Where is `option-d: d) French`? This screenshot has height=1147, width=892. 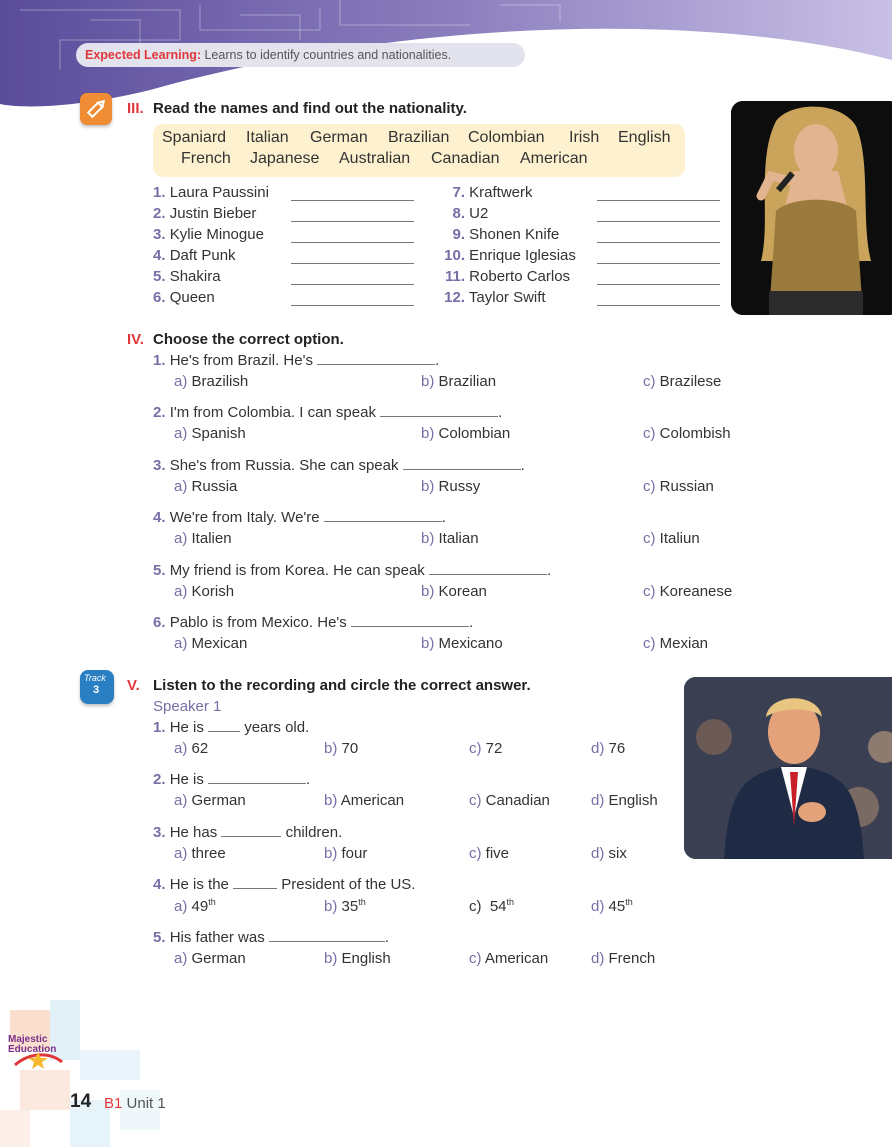
option-d: d) French is located at coordinates (623, 958).